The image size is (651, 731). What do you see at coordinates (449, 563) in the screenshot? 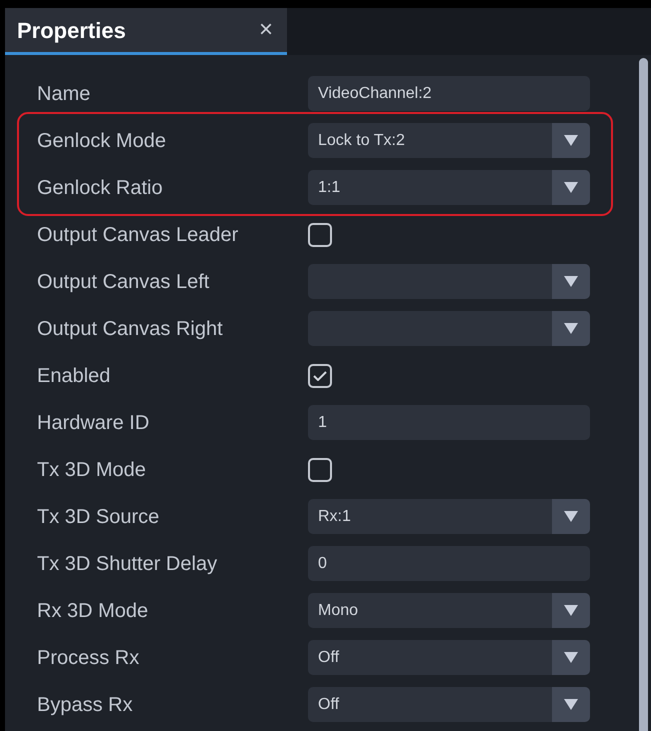
I see `input-field: 0` at bounding box center [449, 563].